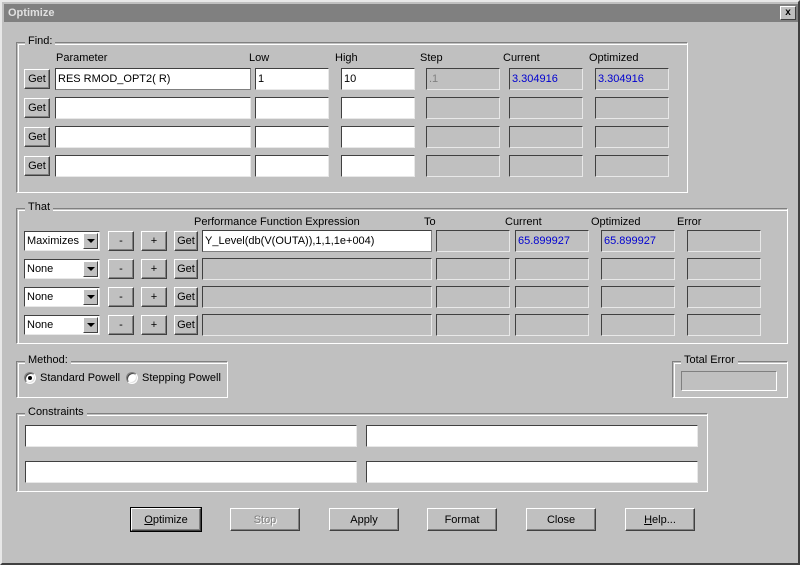  I want to click on find-optimized-value: 3.304916, so click(632, 79).